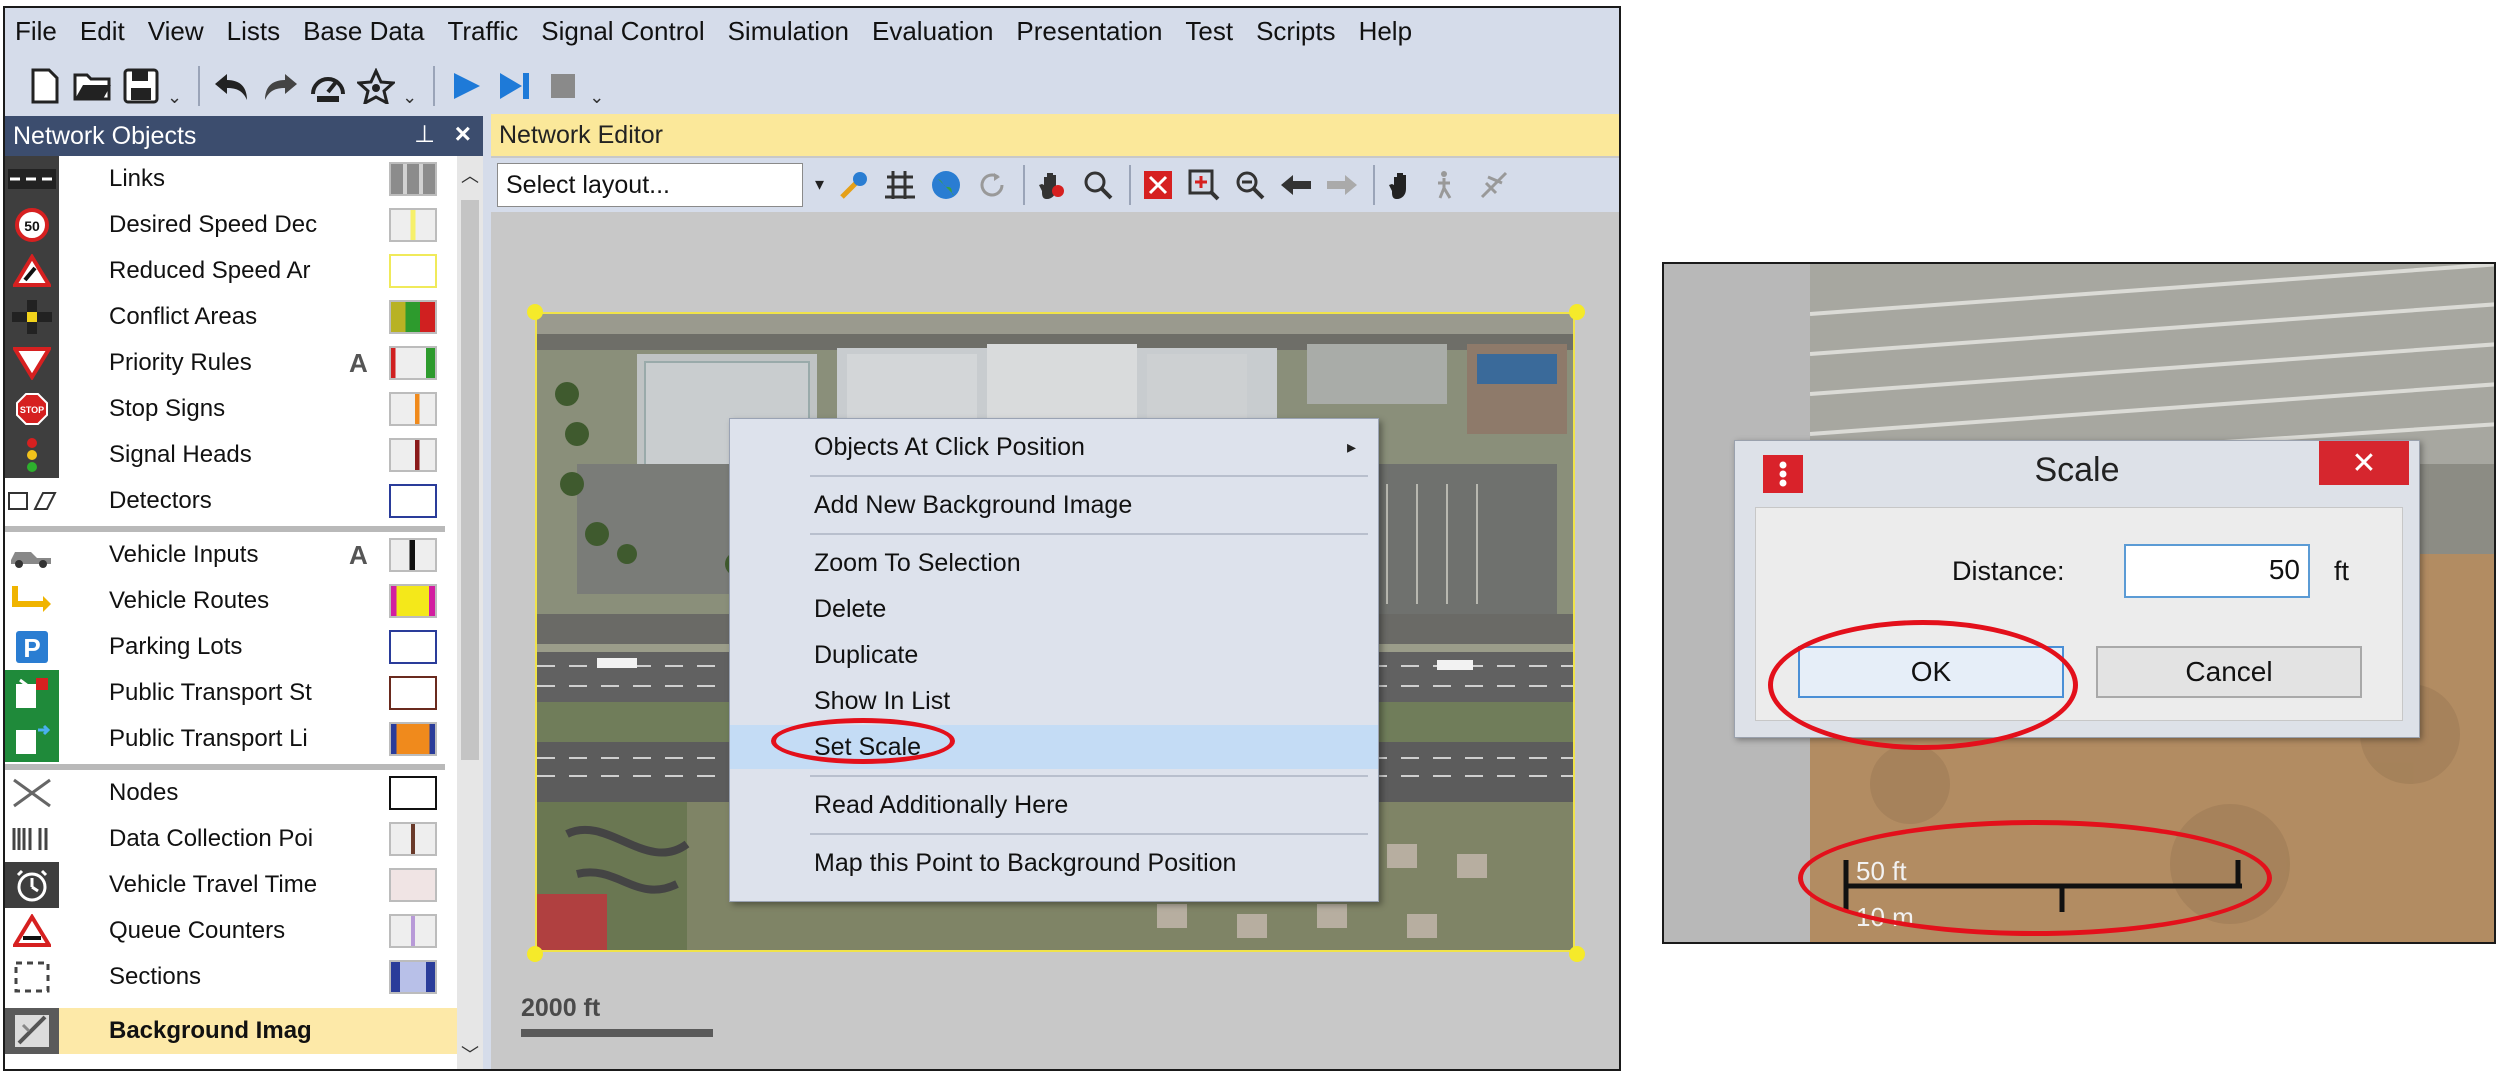 Image resolution: width=2500 pixels, height=1077 pixels. What do you see at coordinates (1250, 185) in the screenshot?
I see `zoom-out-icon` at bounding box center [1250, 185].